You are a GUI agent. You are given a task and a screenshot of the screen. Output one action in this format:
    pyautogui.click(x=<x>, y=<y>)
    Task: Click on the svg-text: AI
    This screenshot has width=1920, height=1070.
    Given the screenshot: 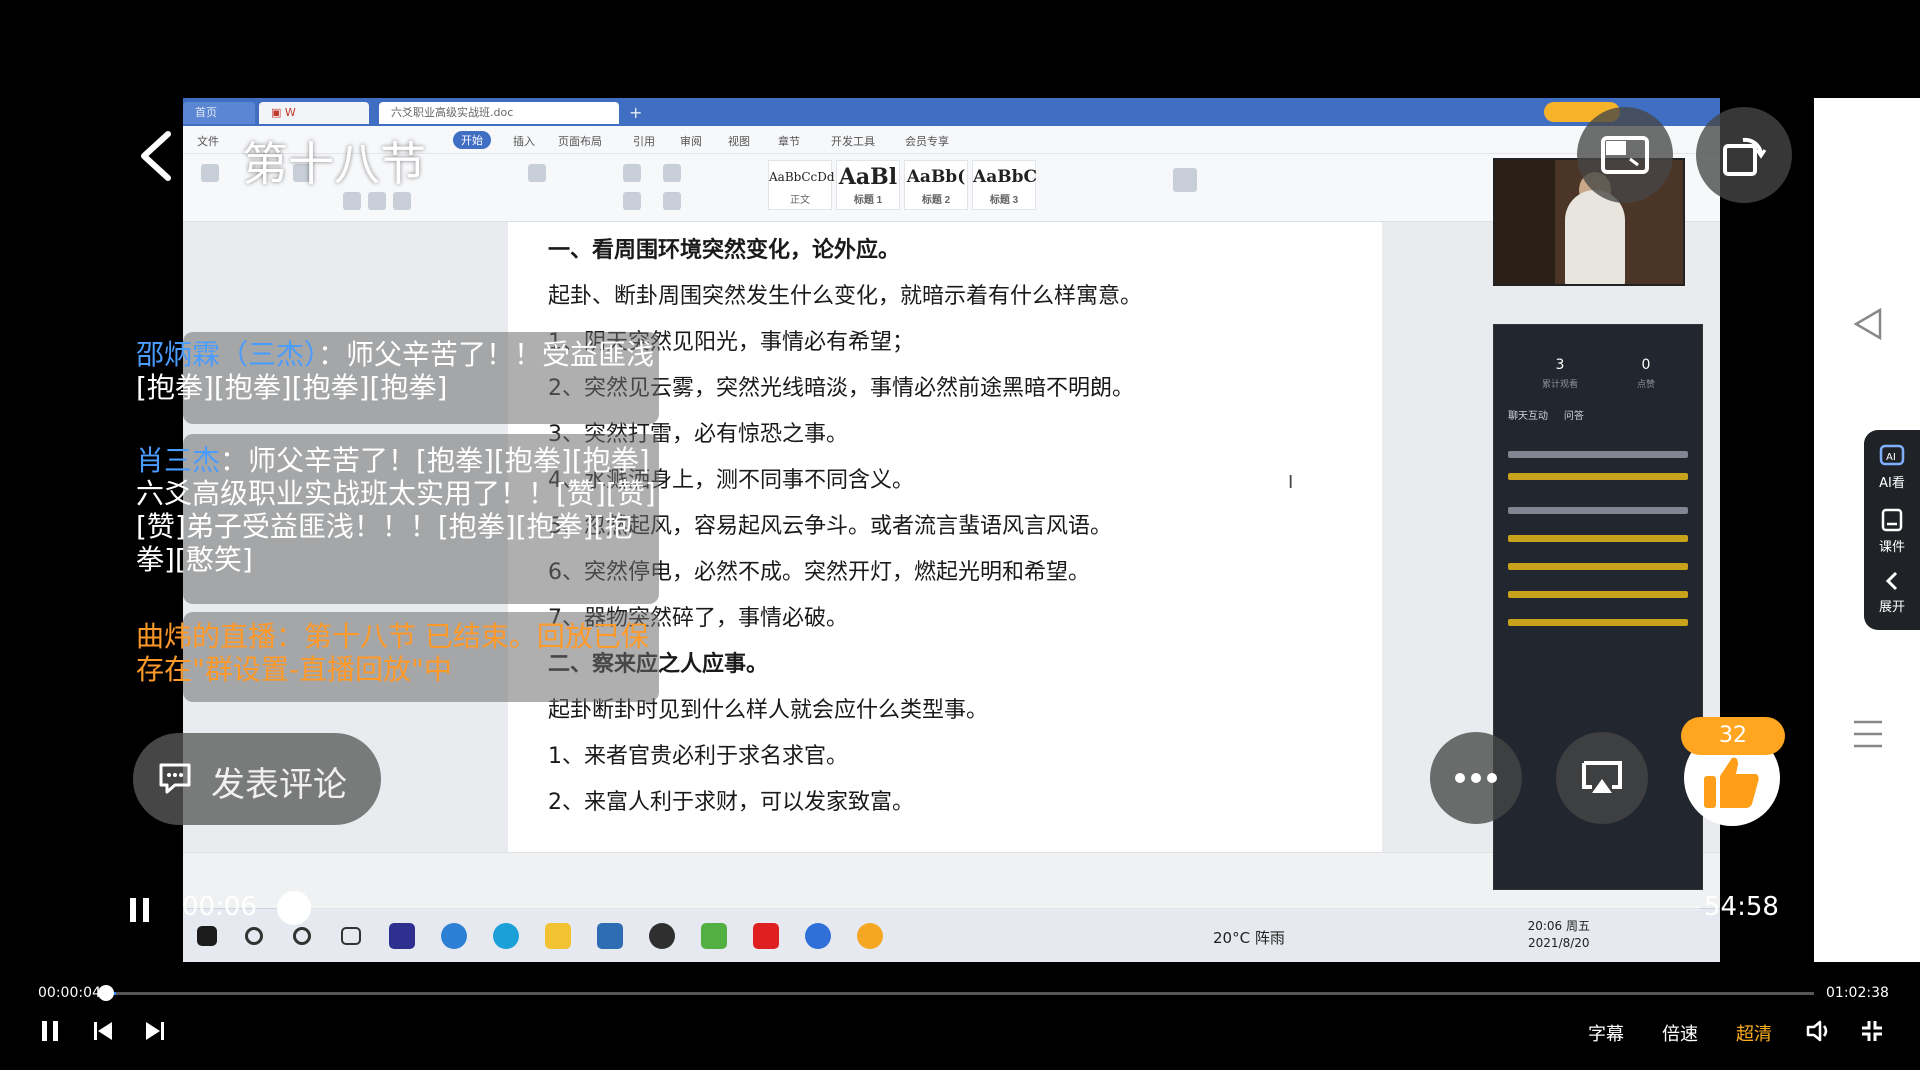 What is the action you would take?
    pyautogui.click(x=1891, y=457)
    